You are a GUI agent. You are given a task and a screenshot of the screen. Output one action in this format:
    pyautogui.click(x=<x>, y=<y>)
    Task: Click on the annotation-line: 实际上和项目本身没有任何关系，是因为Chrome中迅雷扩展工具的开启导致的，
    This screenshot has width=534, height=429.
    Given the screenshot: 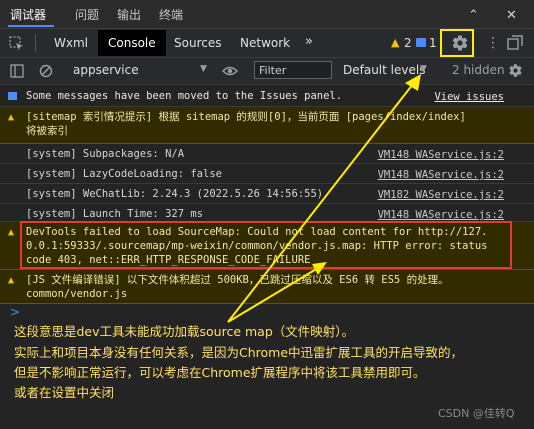 What is the action you would take?
    pyautogui.click(x=239, y=352)
    